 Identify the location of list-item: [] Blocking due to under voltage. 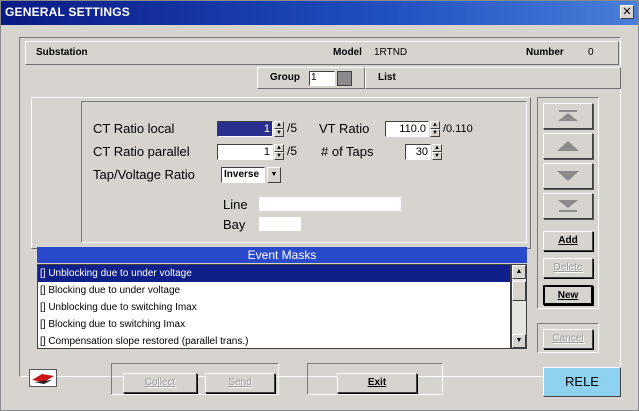
(274, 290).